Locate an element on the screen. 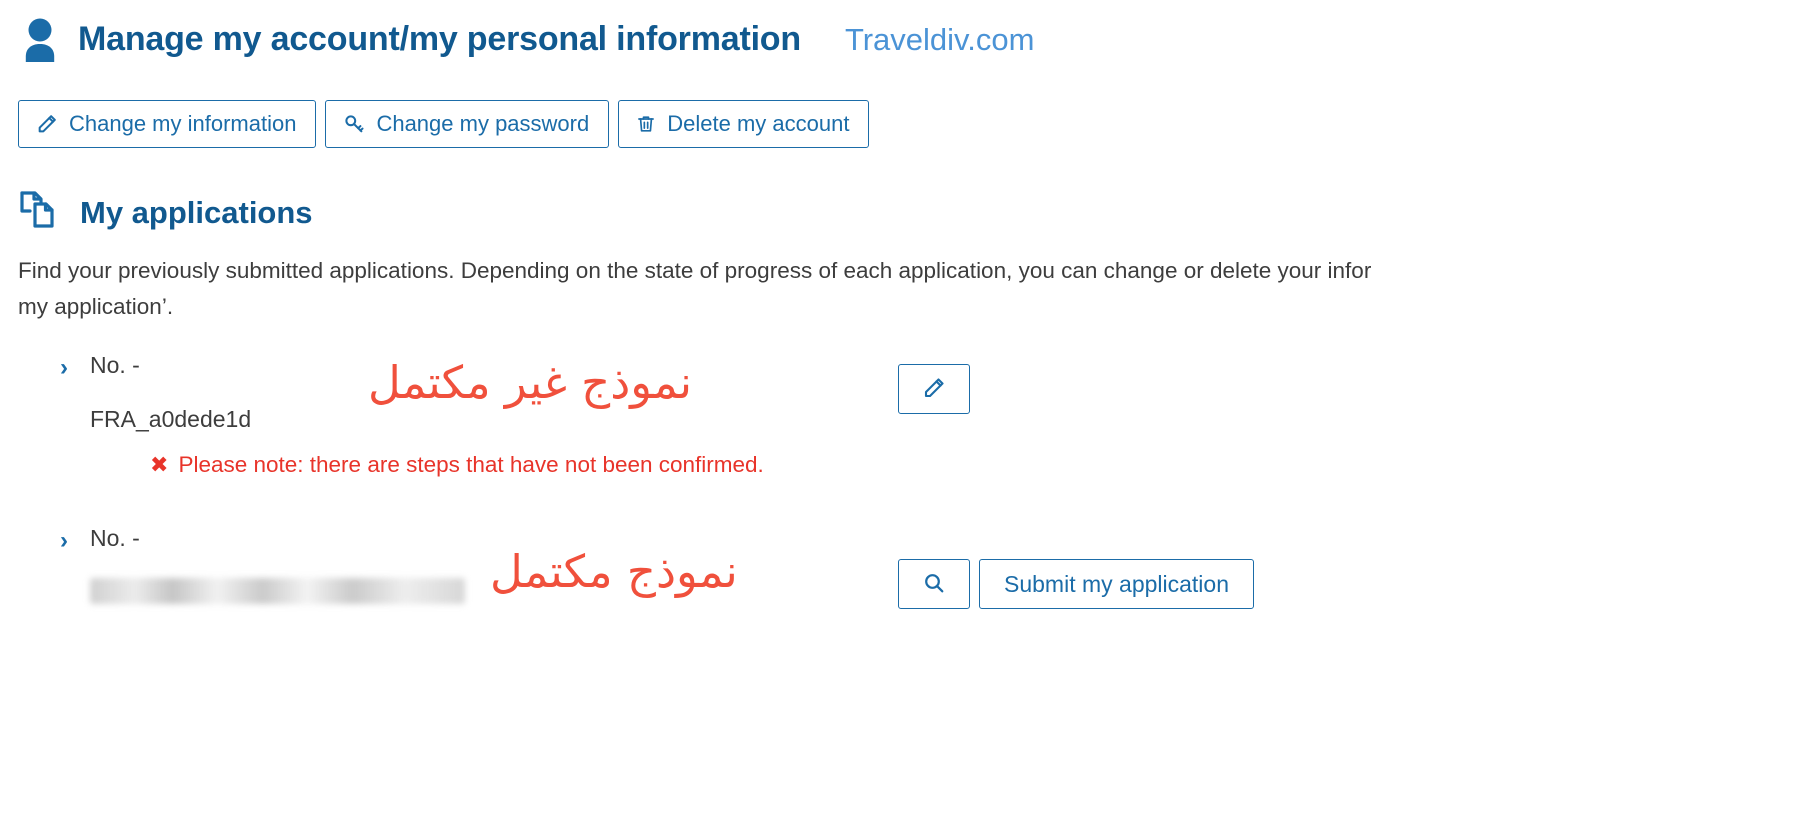 Image resolution: width=1796 pixels, height=826 pixels. annotation-text: نموذج غير مكتمل is located at coordinates (530, 383).